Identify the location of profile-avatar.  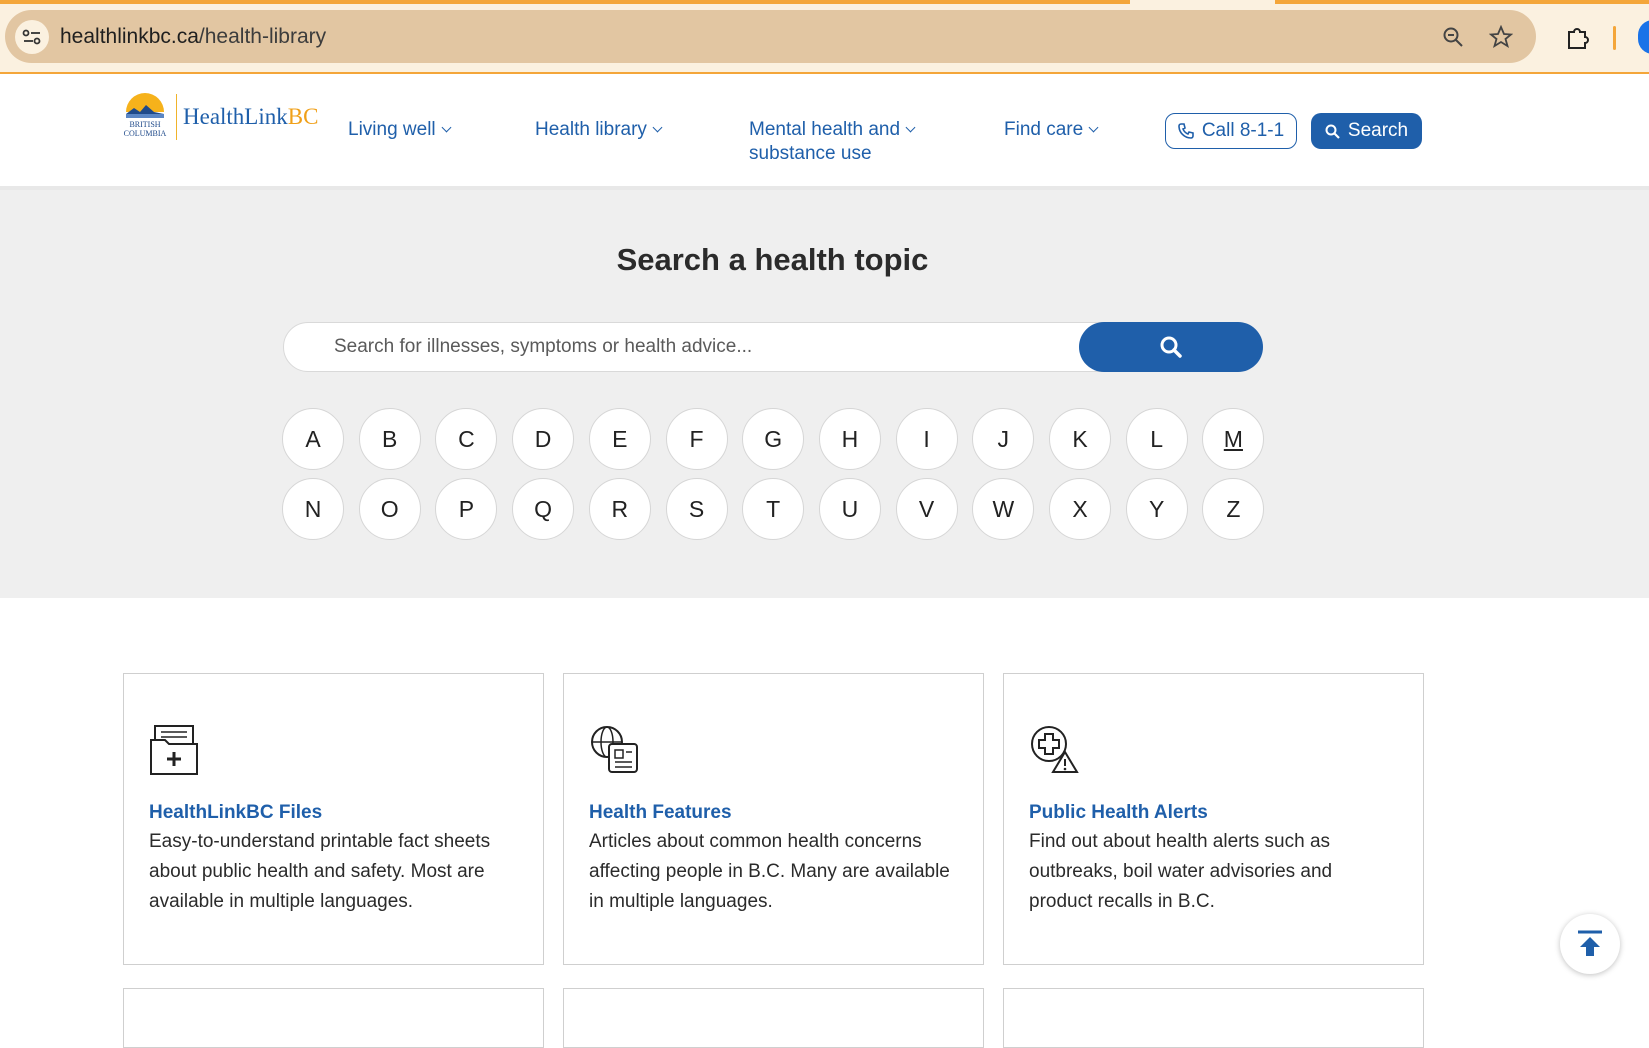
(1643, 37).